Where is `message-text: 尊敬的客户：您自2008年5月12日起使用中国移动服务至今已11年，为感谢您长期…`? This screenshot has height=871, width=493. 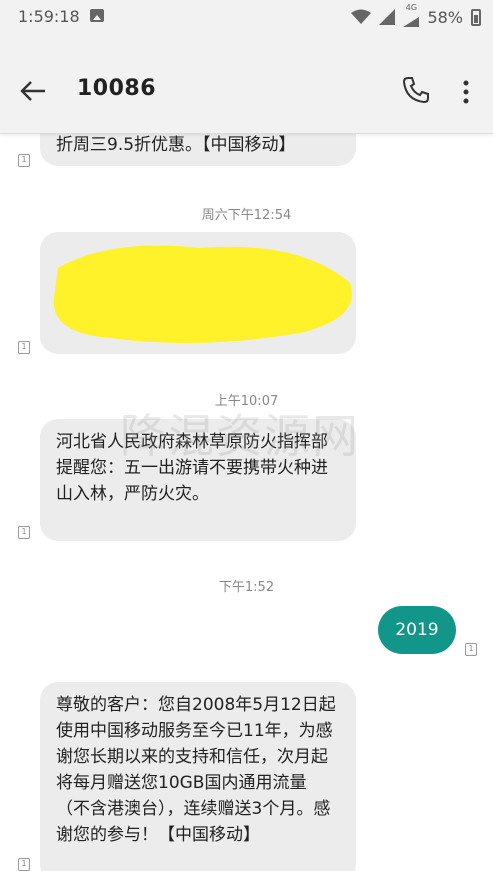 message-text: 尊敬的客户：您自2008年5月12日起使用中国移动服务至今已11年，为感谢您长期… is located at coordinates (196, 770).